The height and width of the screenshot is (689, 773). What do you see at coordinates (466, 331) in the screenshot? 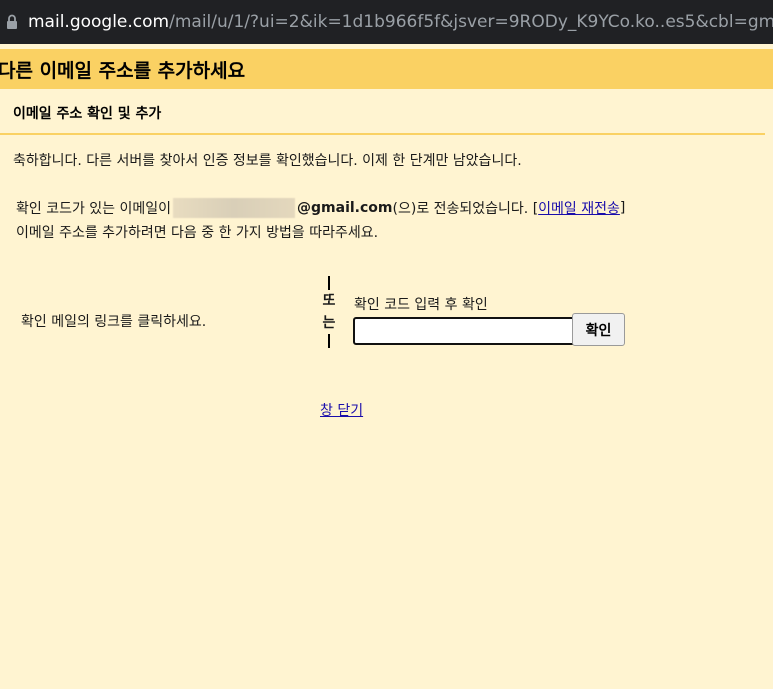
I see `verification-code-input` at bounding box center [466, 331].